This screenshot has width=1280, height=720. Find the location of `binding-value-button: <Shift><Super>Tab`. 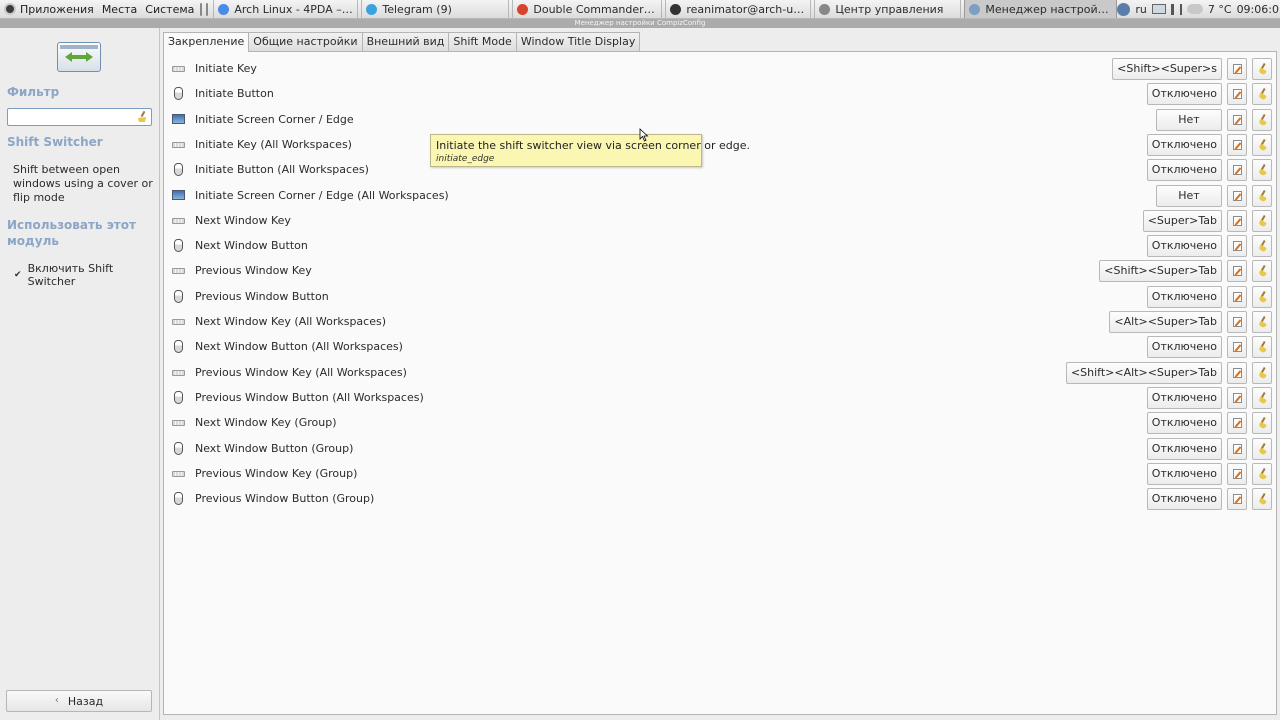

binding-value-button: <Shift><Super>Tab is located at coordinates (1160, 271).